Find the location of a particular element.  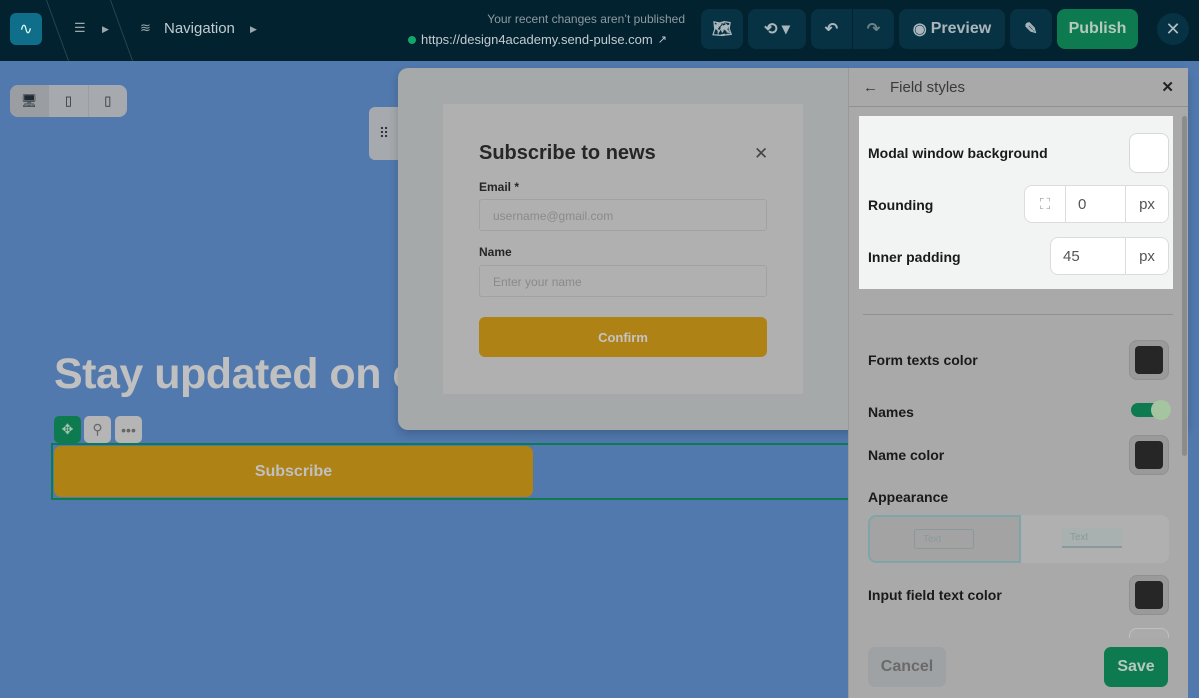

form-text-color-swatch is located at coordinates (1149, 360).